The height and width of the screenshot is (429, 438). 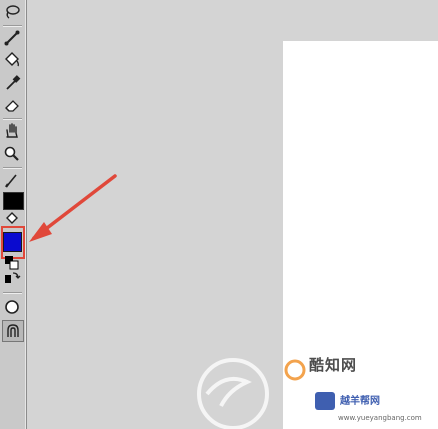 I want to click on watermark-site-cn: 越羊帮网, so click(x=360, y=401).